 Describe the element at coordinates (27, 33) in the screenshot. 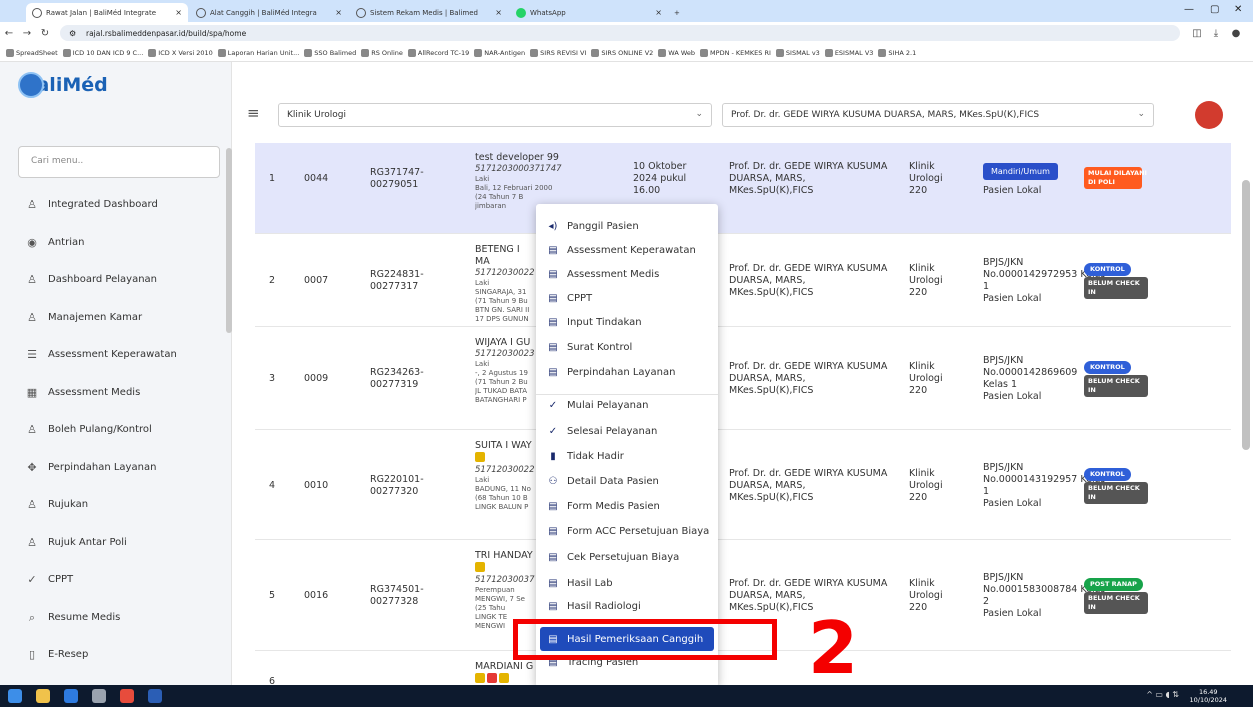

I see `forward-icon: →` at that location.